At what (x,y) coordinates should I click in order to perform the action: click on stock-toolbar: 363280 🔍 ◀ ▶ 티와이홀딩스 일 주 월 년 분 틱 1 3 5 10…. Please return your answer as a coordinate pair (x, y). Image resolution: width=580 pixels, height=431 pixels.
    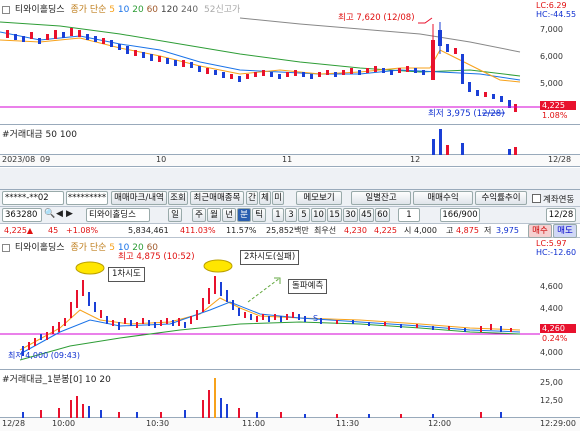
    Looking at the image, I should click on (290, 215).